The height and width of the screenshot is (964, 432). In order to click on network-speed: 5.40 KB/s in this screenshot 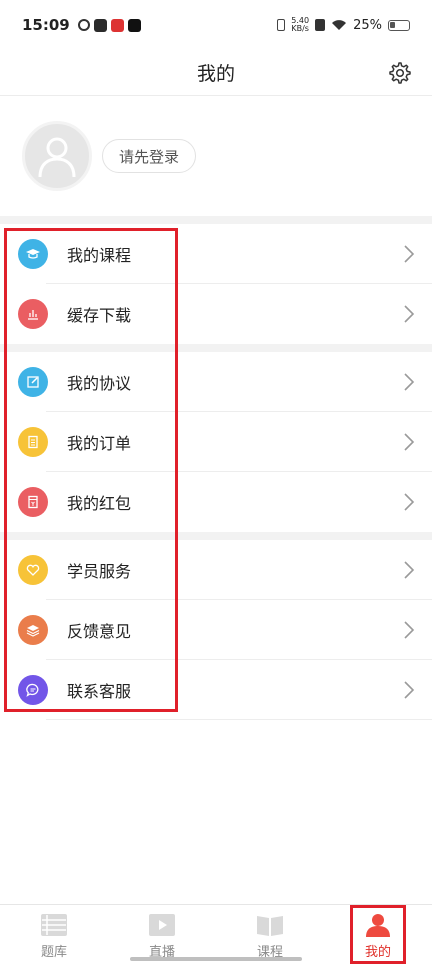, I will do `click(300, 25)`.